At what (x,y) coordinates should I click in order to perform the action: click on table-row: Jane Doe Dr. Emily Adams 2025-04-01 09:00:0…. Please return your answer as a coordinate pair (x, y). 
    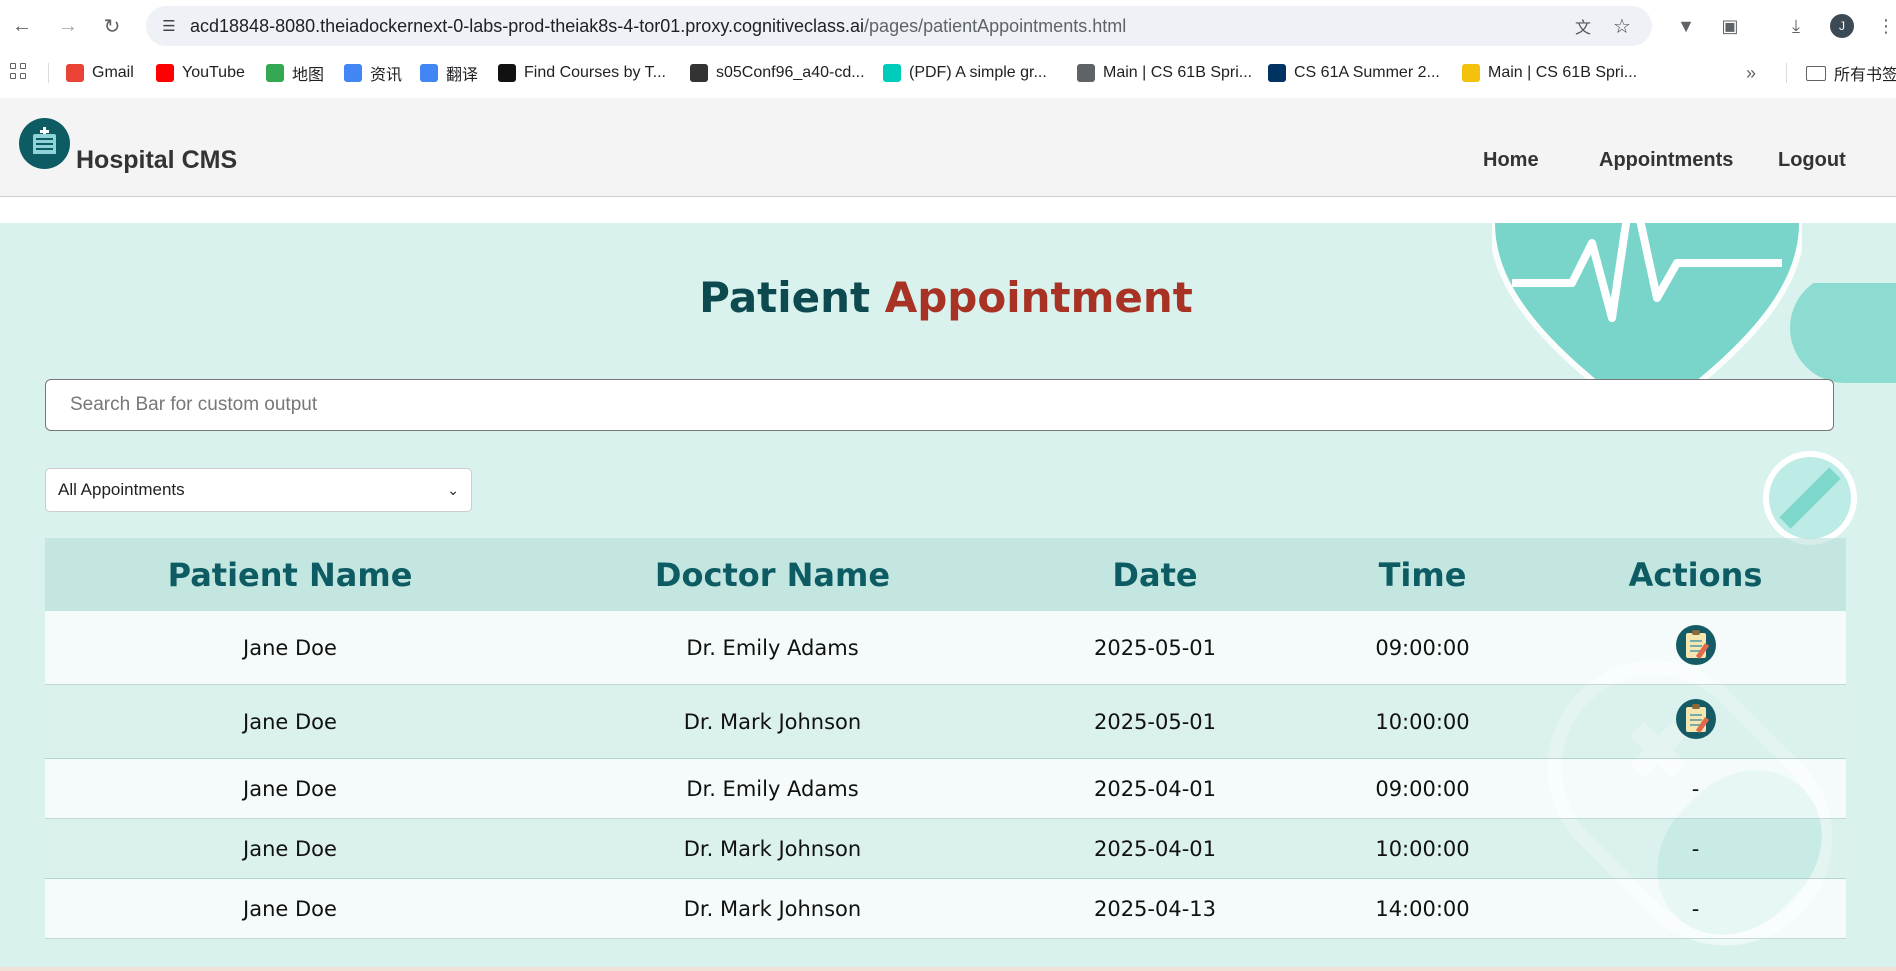
    Looking at the image, I should click on (945, 789).